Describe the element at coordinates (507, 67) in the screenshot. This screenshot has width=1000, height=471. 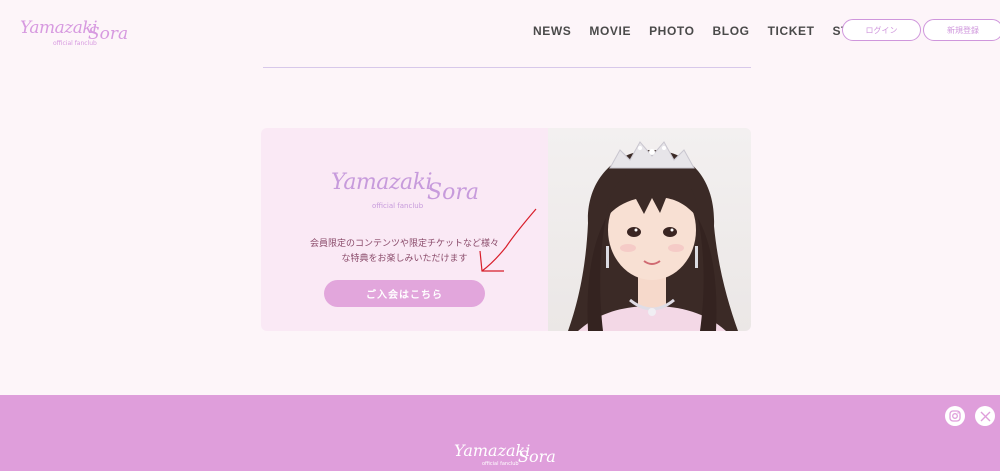
I see `section-divider` at that location.